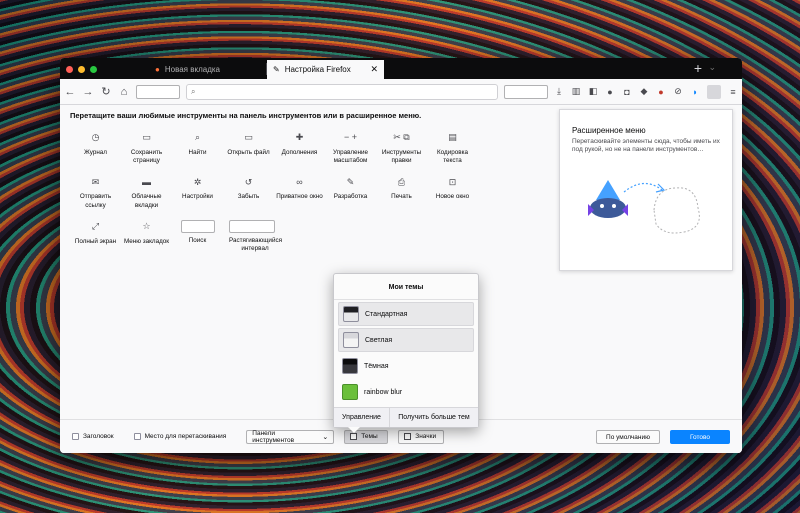  What do you see at coordinates (248, 148) in the screenshot?
I see `palette-item-open-file: ▭ Открыть файл` at bounding box center [248, 148].